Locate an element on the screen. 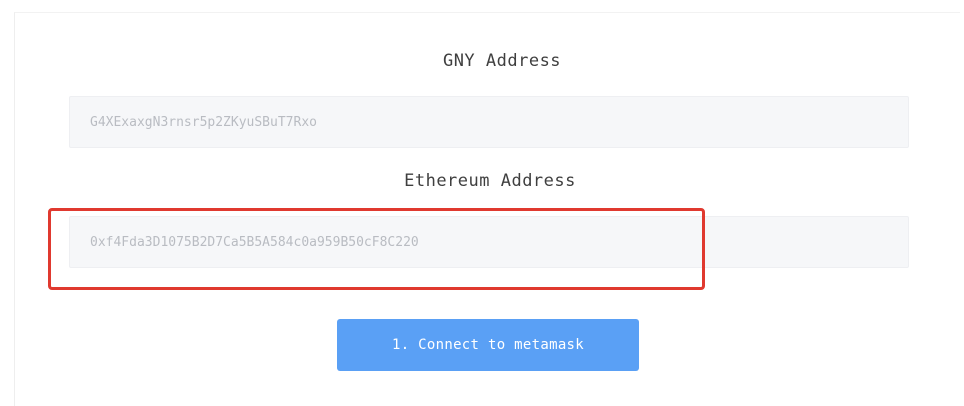 The image size is (964, 406). gny-address-label: GNY Address is located at coordinates (502, 61).